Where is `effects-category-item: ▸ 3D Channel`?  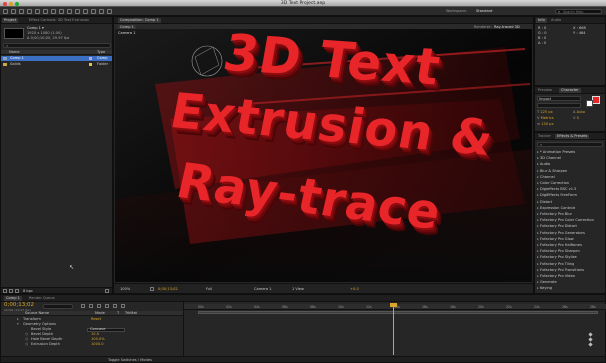 effects-category-item: ▸ 3D Channel is located at coordinates (549, 158).